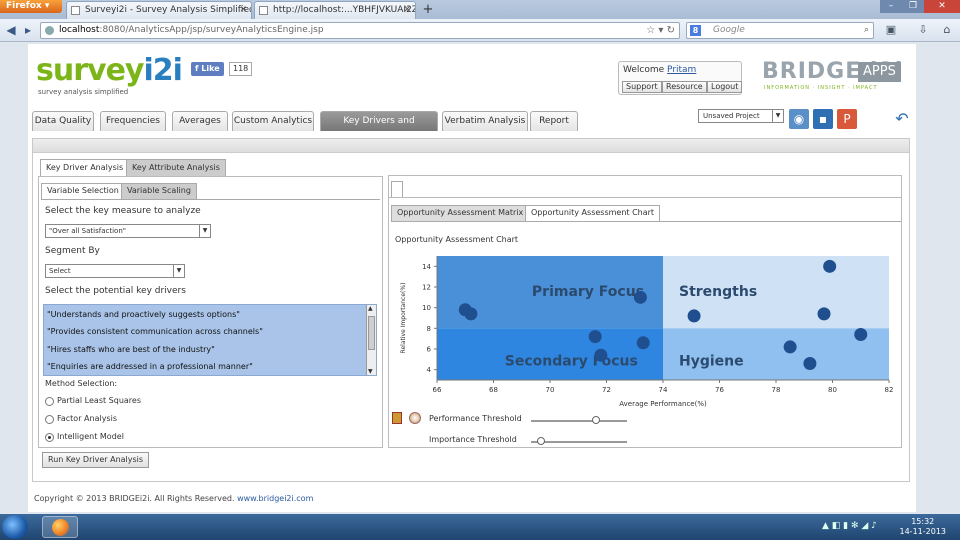 The width and height of the screenshot is (960, 540). What do you see at coordinates (823, 119) in the screenshot?
I see `save-disk-icon: ▪` at bounding box center [823, 119].